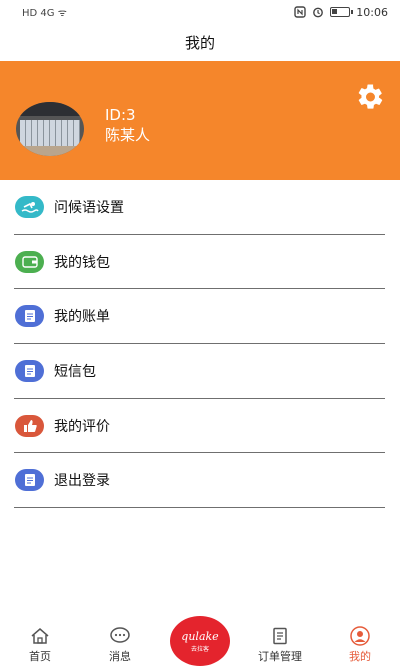 The width and height of the screenshot is (400, 666). Describe the element at coordinates (50, 129) in the screenshot. I see `avatar` at that location.